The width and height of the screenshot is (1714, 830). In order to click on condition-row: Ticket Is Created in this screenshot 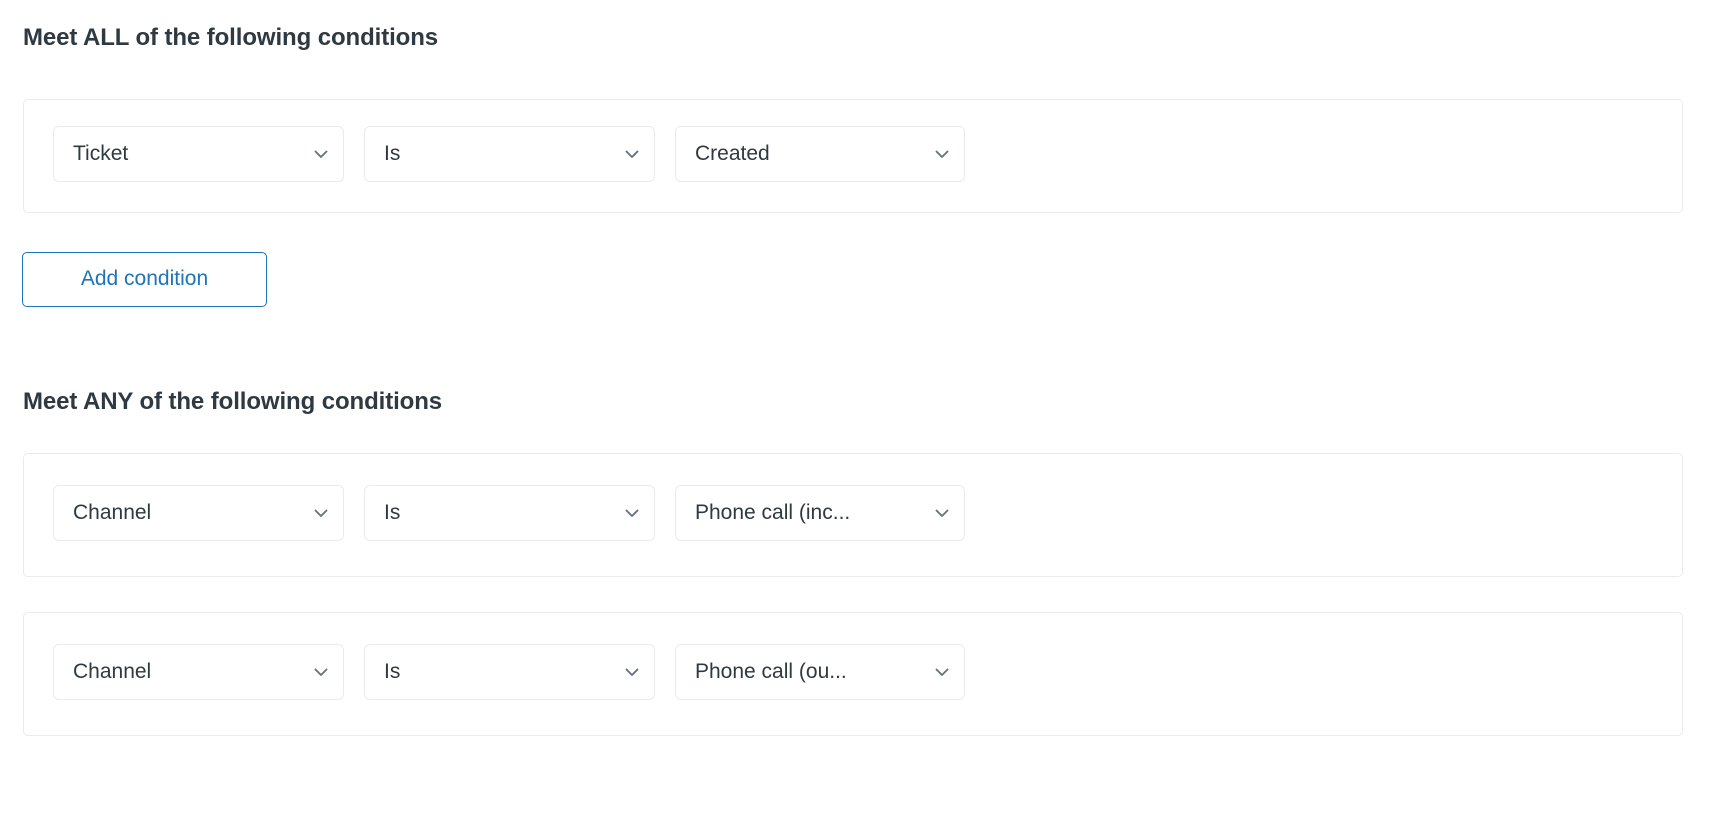, I will do `click(509, 154)`.